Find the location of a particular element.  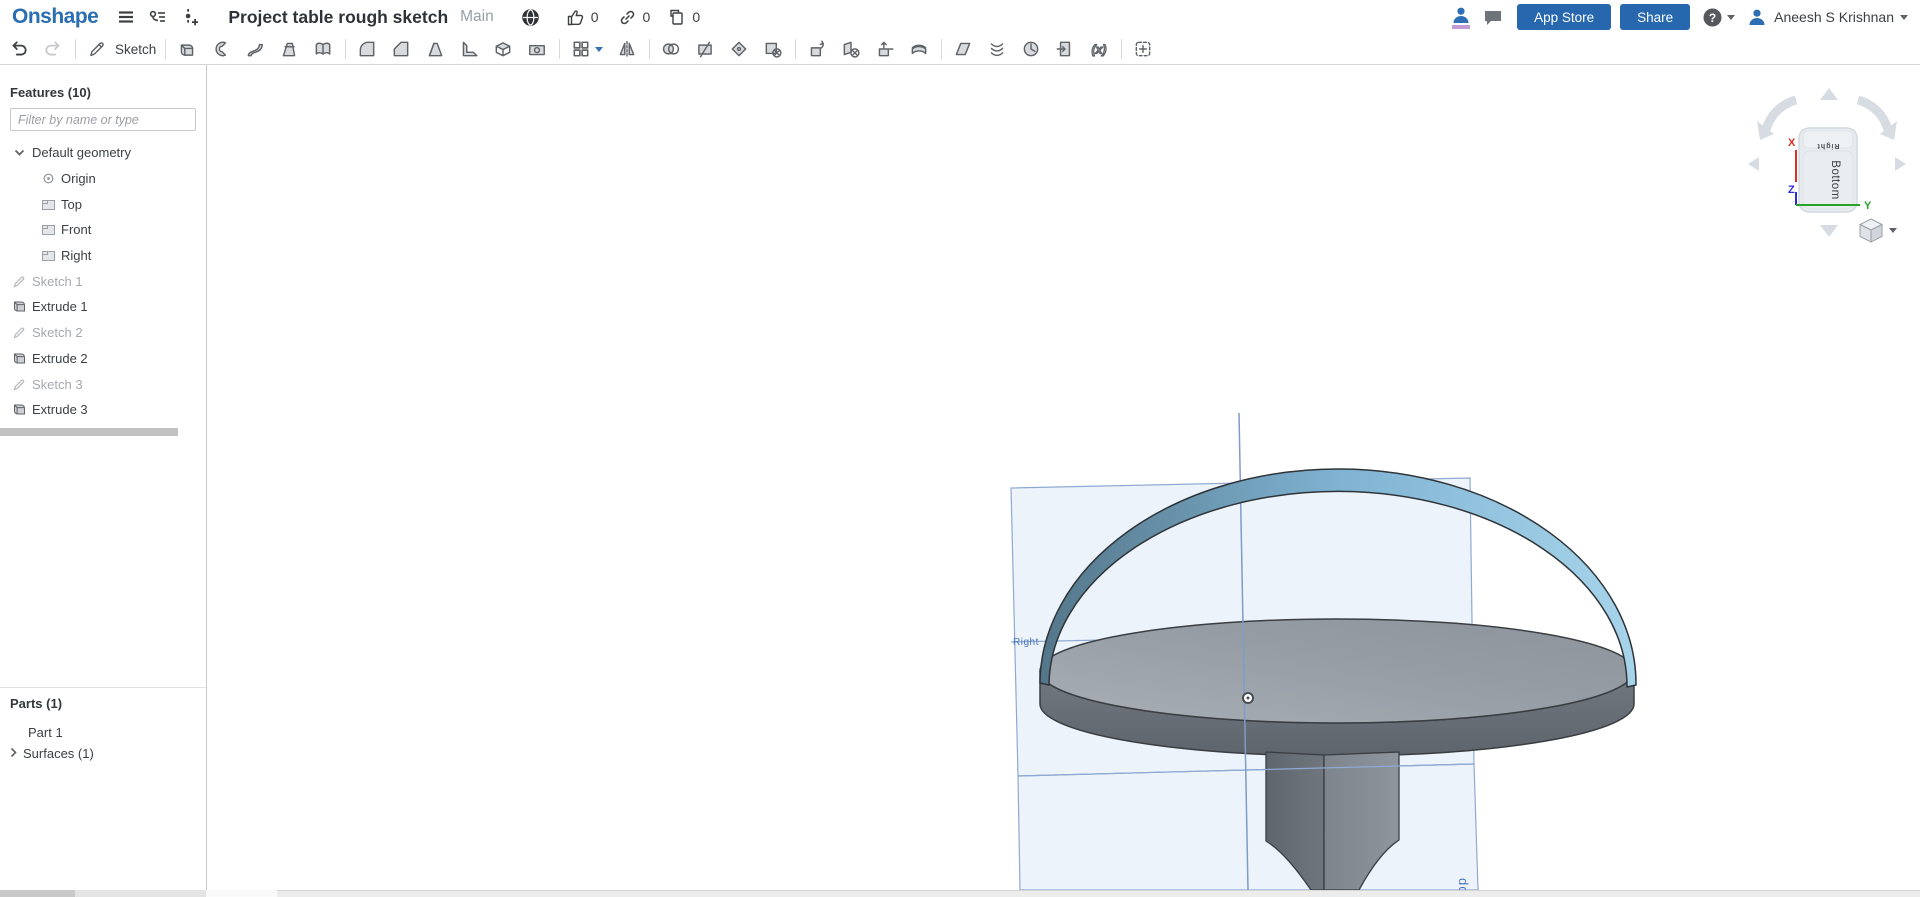

table-top-part is located at coordinates (1337, 687).